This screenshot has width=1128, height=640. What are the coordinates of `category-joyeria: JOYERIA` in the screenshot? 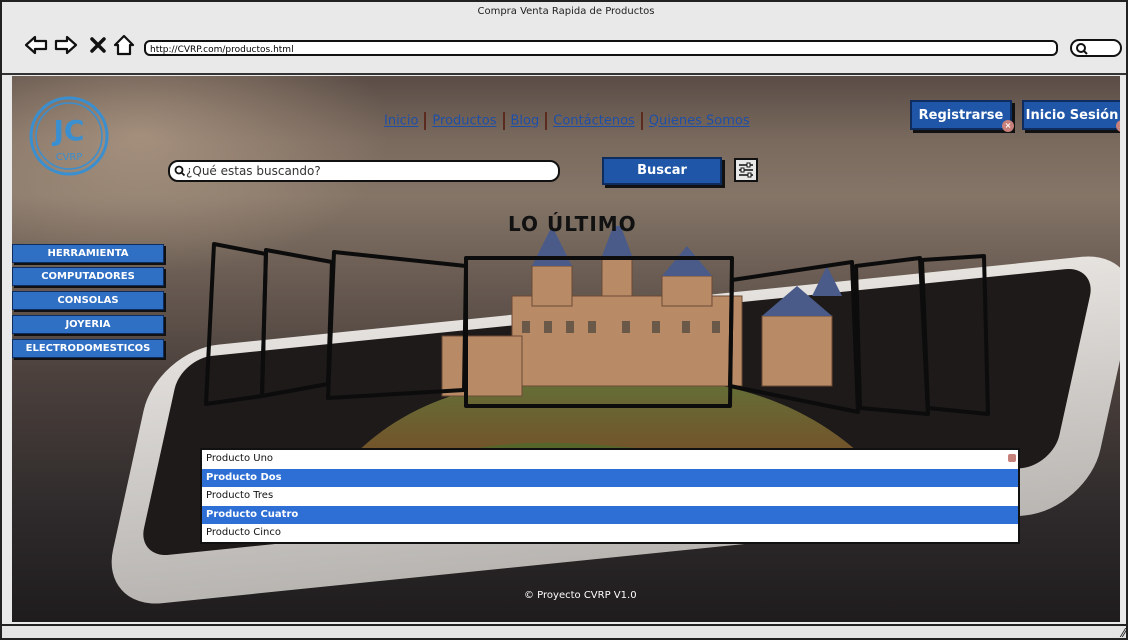 It's located at (88, 324).